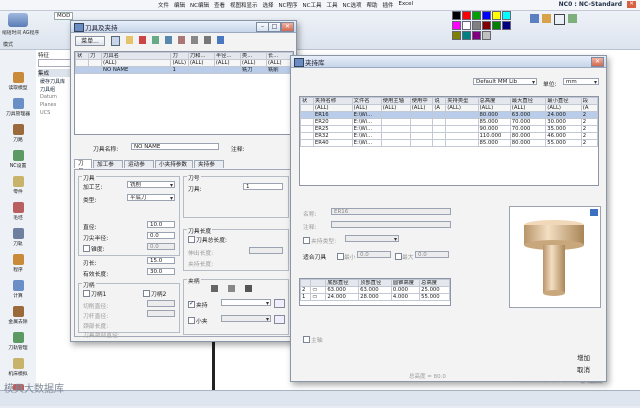  I want to click on import-icon, so click(155, 40).